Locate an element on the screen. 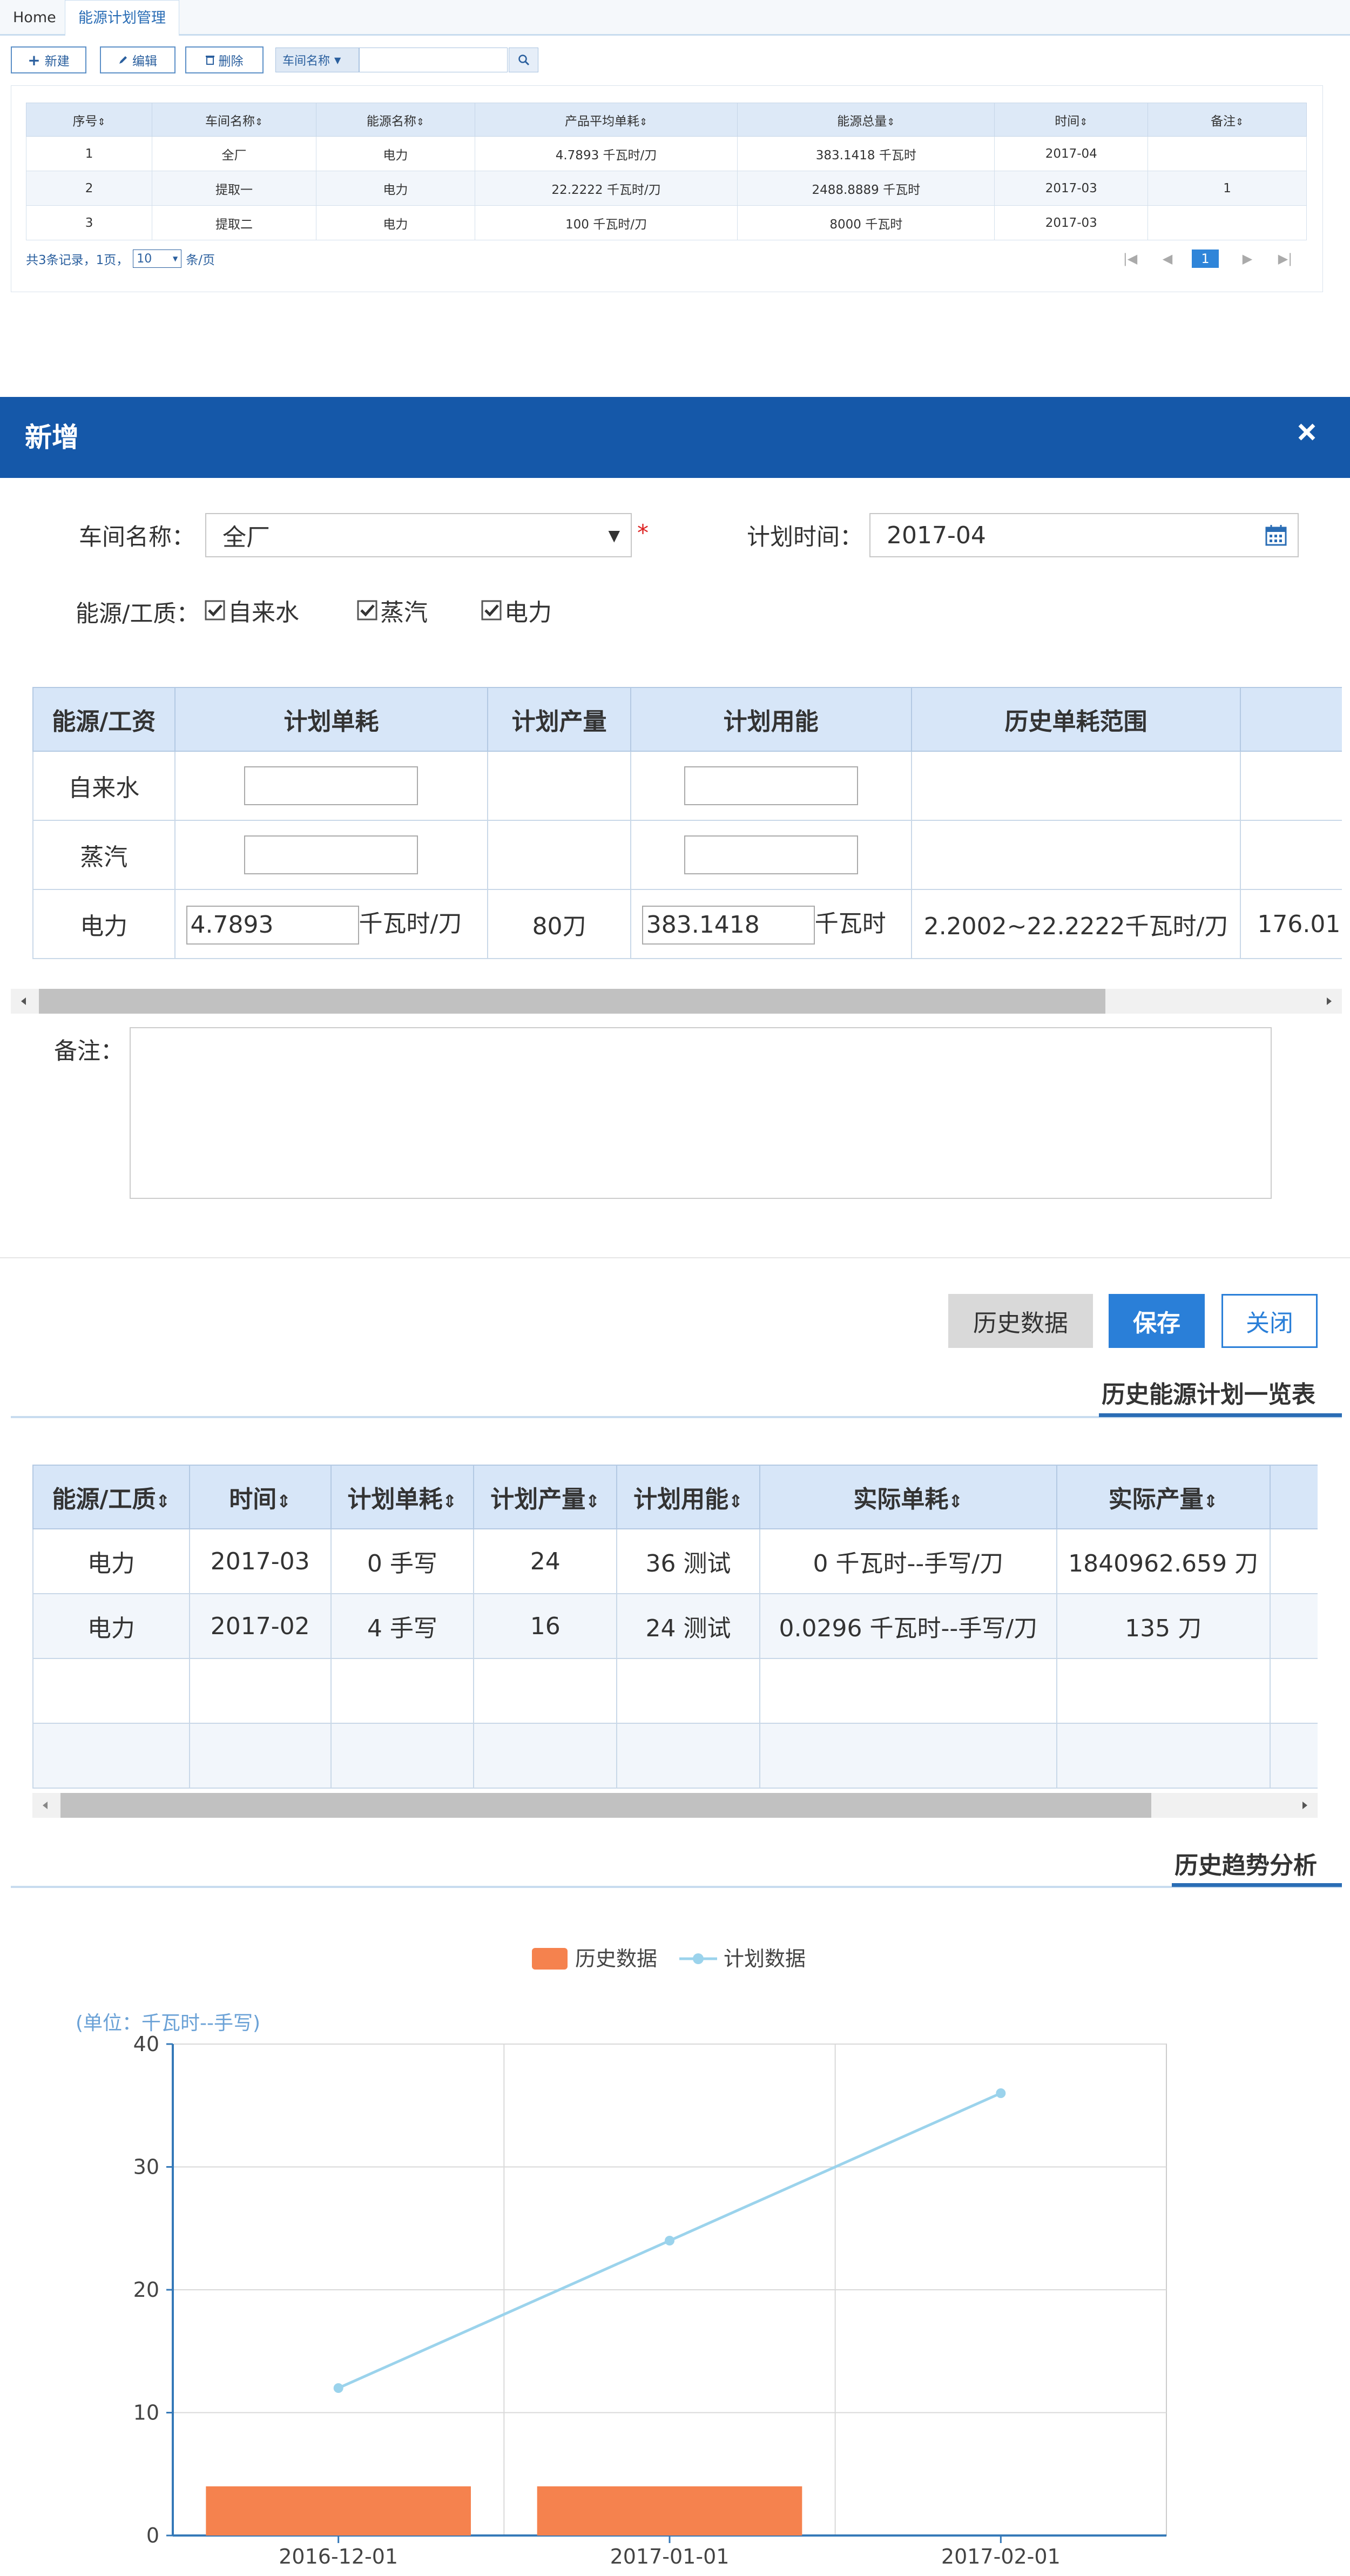 The image size is (1350, 2576). table-cell: 0 千 is located at coordinates (1294, 1561).